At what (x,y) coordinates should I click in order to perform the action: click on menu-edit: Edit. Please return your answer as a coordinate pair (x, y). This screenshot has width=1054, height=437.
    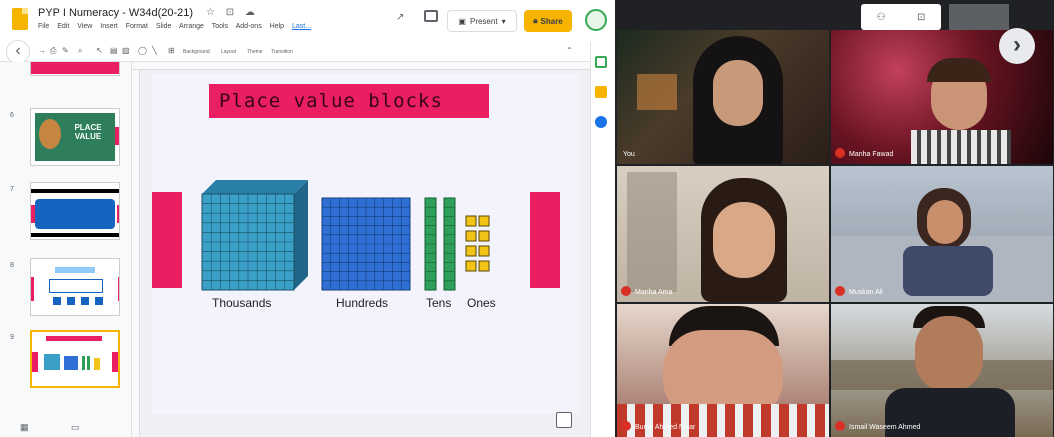
    Looking at the image, I should click on (63, 26).